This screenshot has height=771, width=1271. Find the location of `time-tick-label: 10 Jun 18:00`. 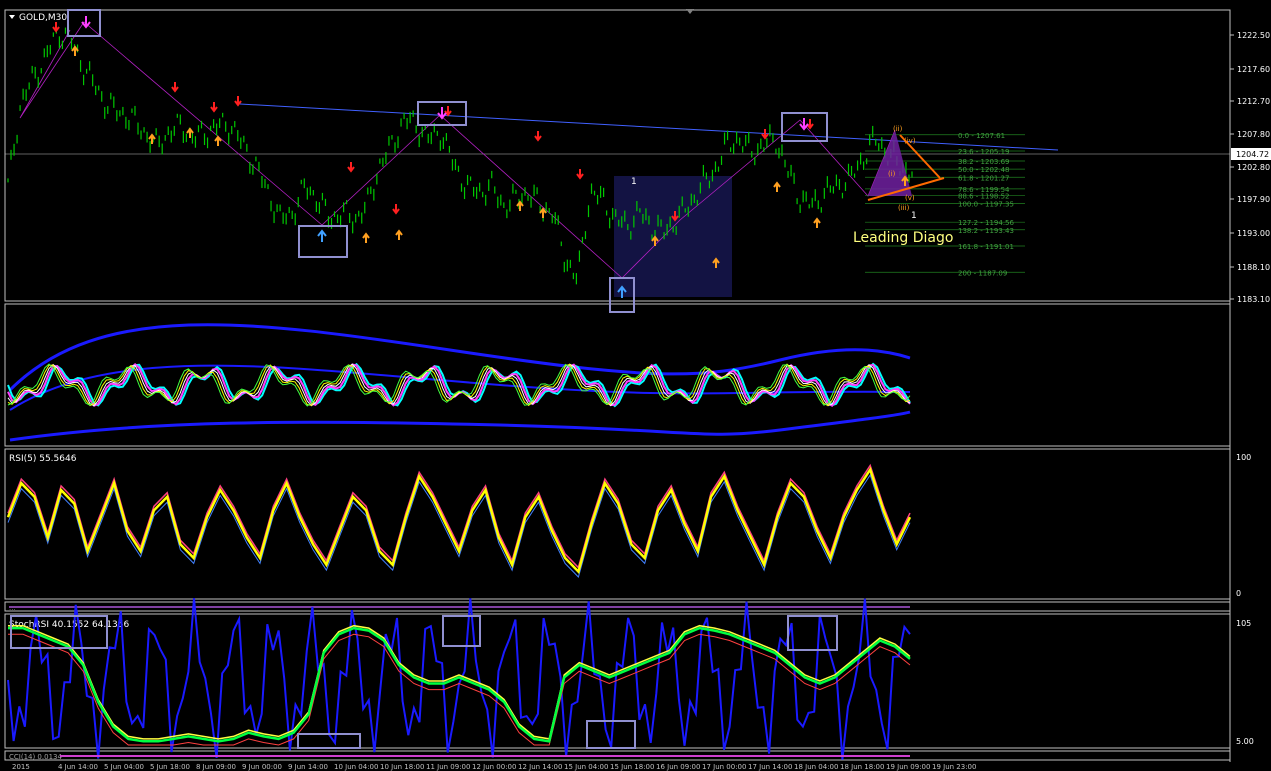

time-tick-label: 10 Jun 18:00 is located at coordinates (402, 767).